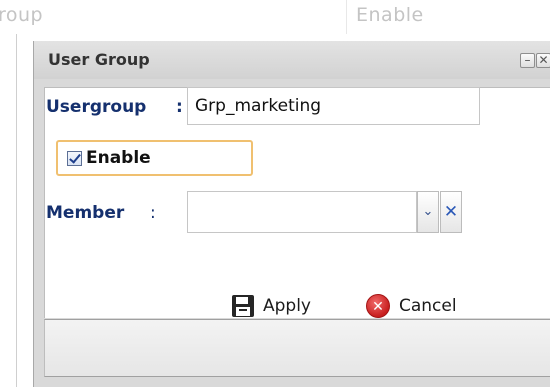 Image resolution: width=550 pixels, height=387 pixels. I want to click on dialog-title-bar: User Group – ✕, so click(292, 60).